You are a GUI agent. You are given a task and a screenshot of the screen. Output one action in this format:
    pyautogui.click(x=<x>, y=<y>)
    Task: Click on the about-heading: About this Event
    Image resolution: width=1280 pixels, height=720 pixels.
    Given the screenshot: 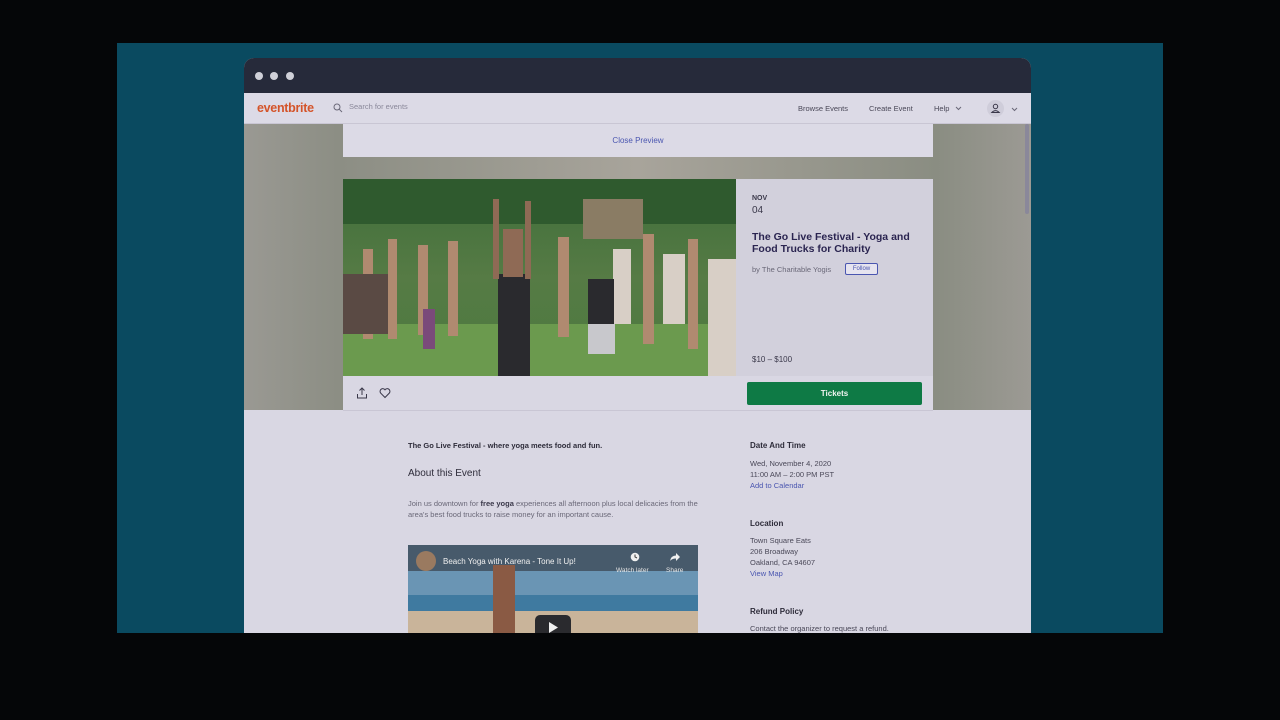 What is the action you would take?
    pyautogui.click(x=444, y=473)
    